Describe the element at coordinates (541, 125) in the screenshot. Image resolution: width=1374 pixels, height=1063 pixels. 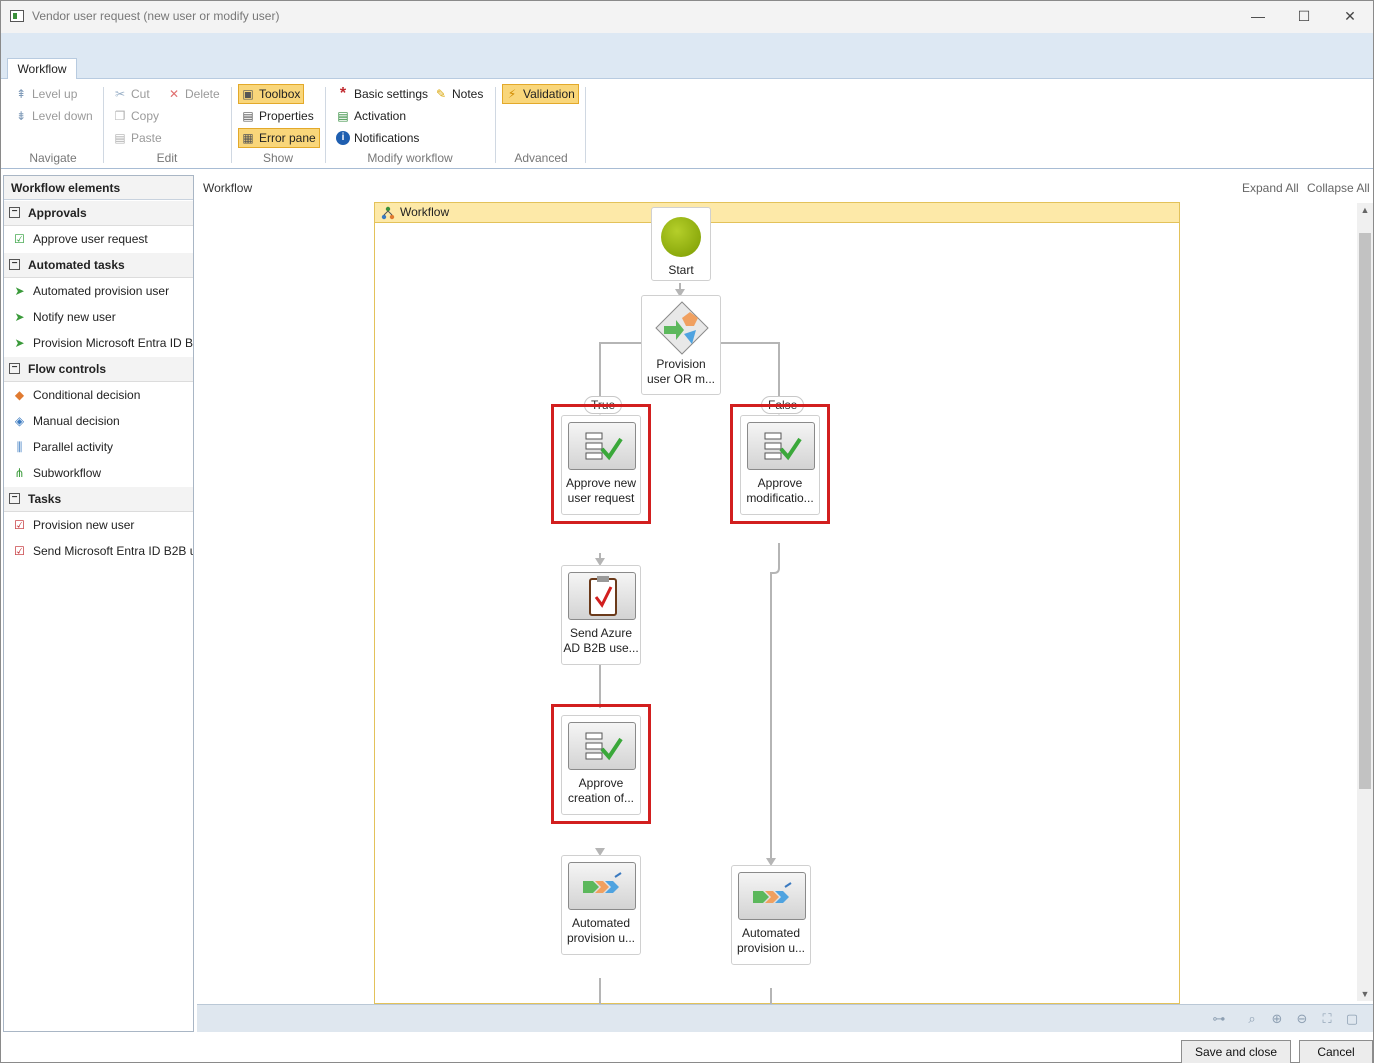
I see `advanced-group: ⚡ Validation Advanced` at that location.